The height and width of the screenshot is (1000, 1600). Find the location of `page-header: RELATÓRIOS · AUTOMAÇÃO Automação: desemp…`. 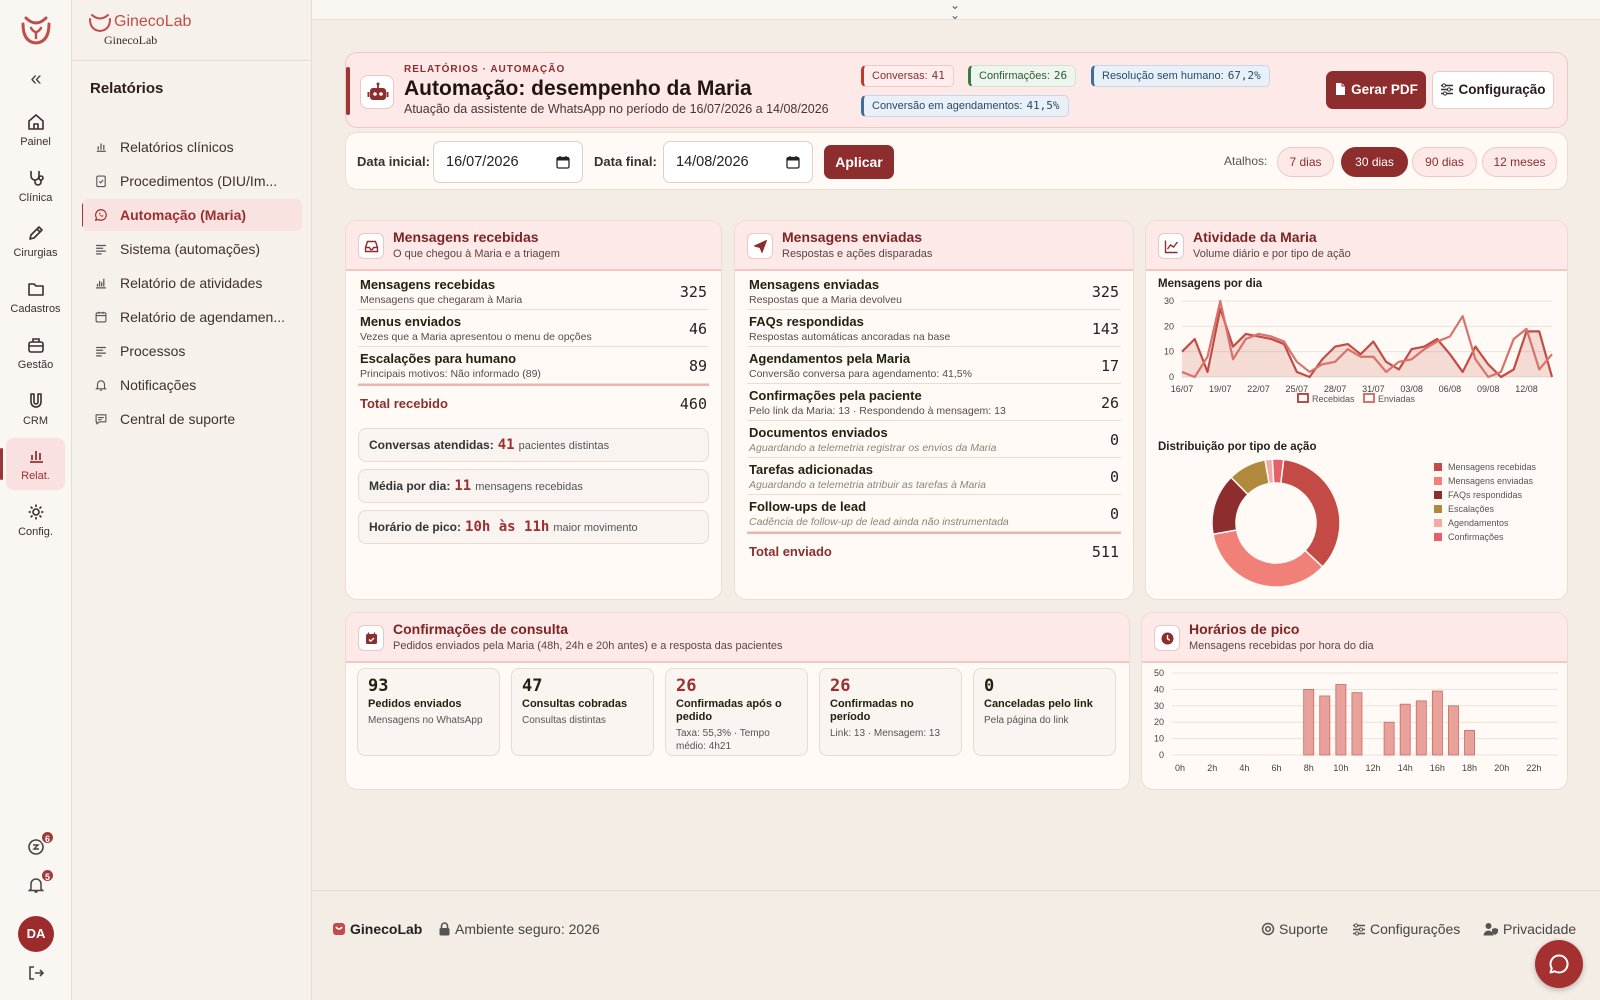

page-header: RELATÓRIOS · AUTOMAÇÃO Automação: desemp… is located at coordinates (956, 90).